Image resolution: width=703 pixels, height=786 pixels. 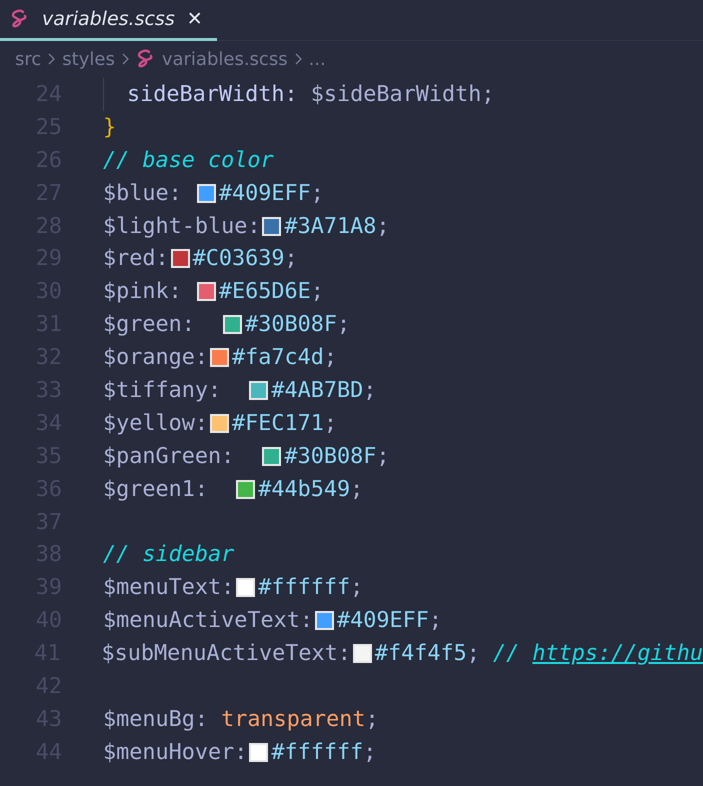 I want to click on code-variable: $menuBg:, so click(x=156, y=719).